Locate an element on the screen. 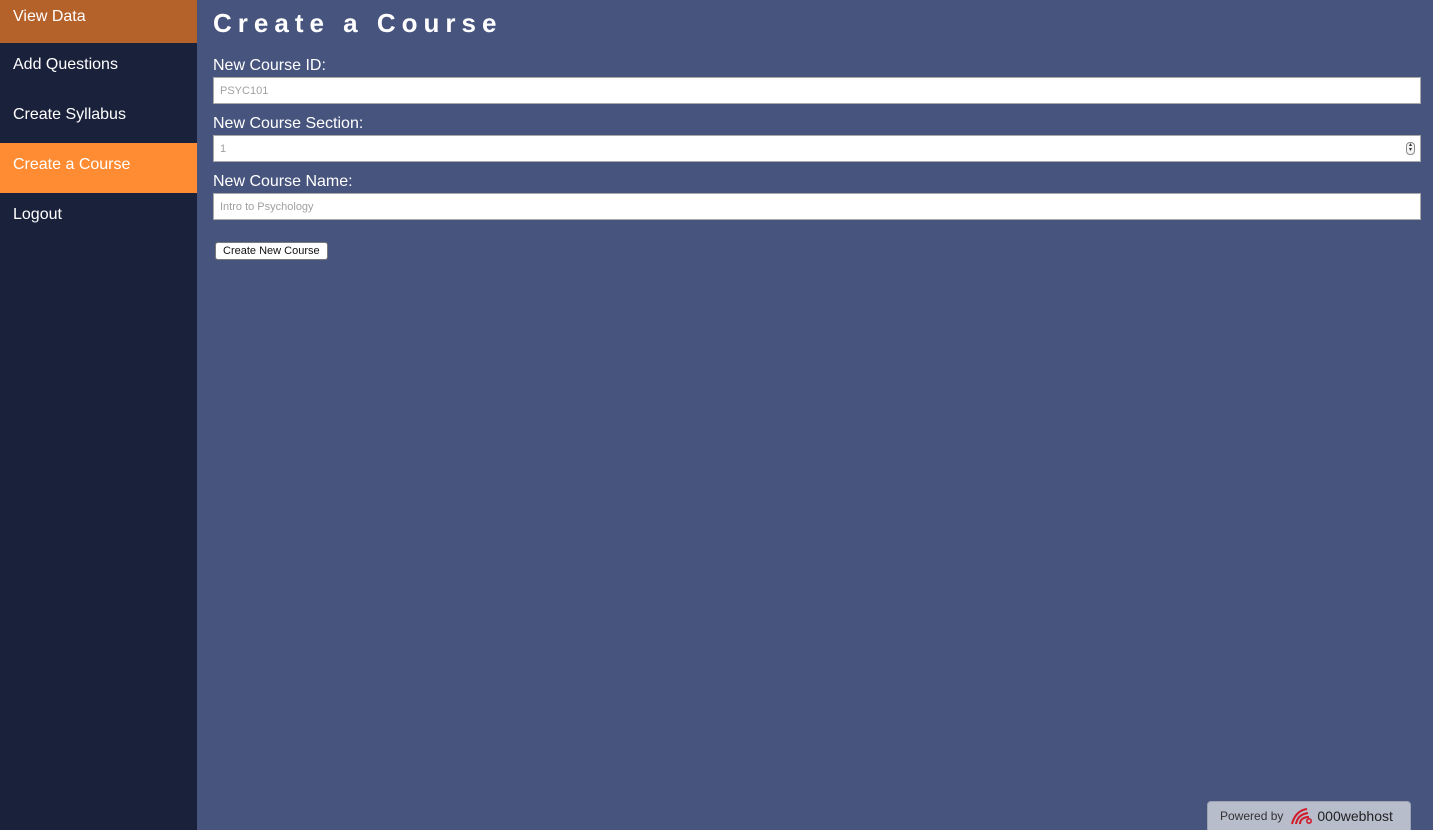  sidebar-item-view-data: View Data is located at coordinates (98, 21).